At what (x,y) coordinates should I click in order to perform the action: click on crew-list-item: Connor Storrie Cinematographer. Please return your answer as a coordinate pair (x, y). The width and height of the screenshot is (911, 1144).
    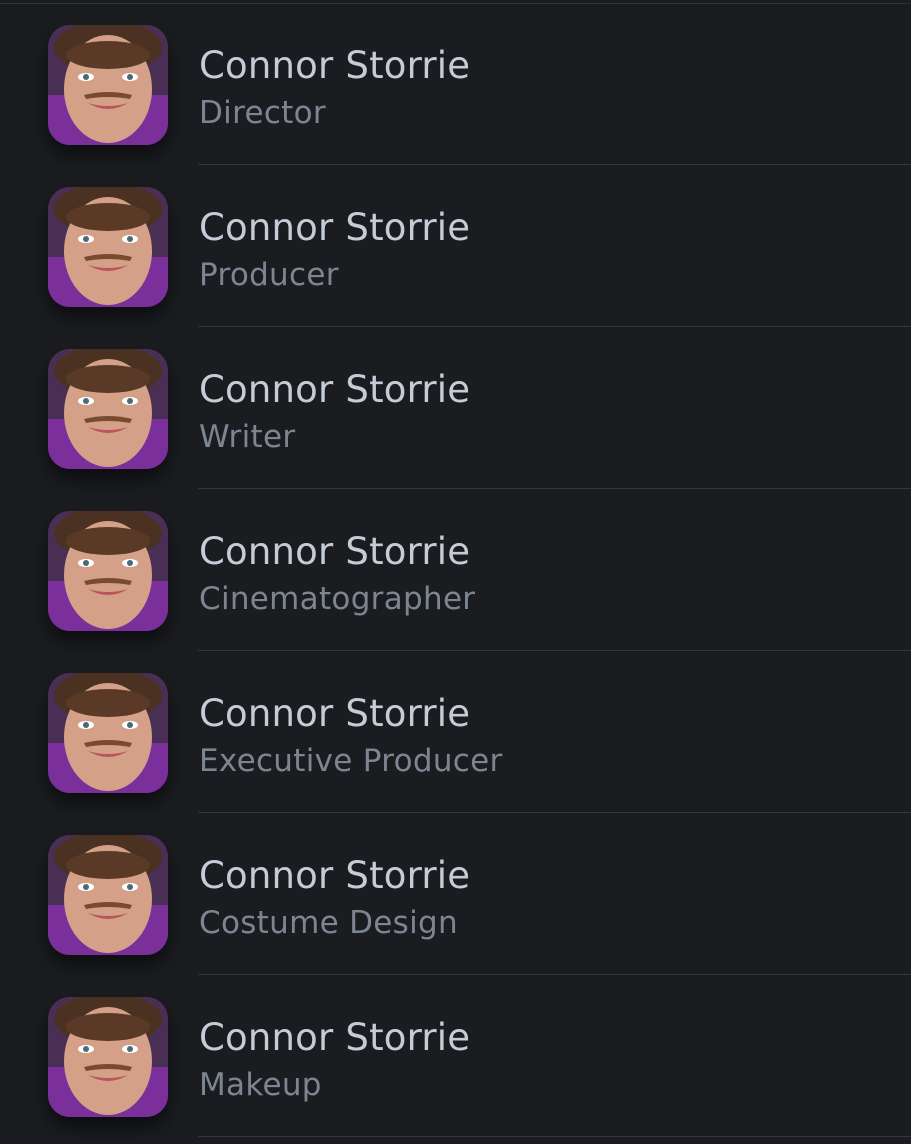
    Looking at the image, I should click on (455, 570).